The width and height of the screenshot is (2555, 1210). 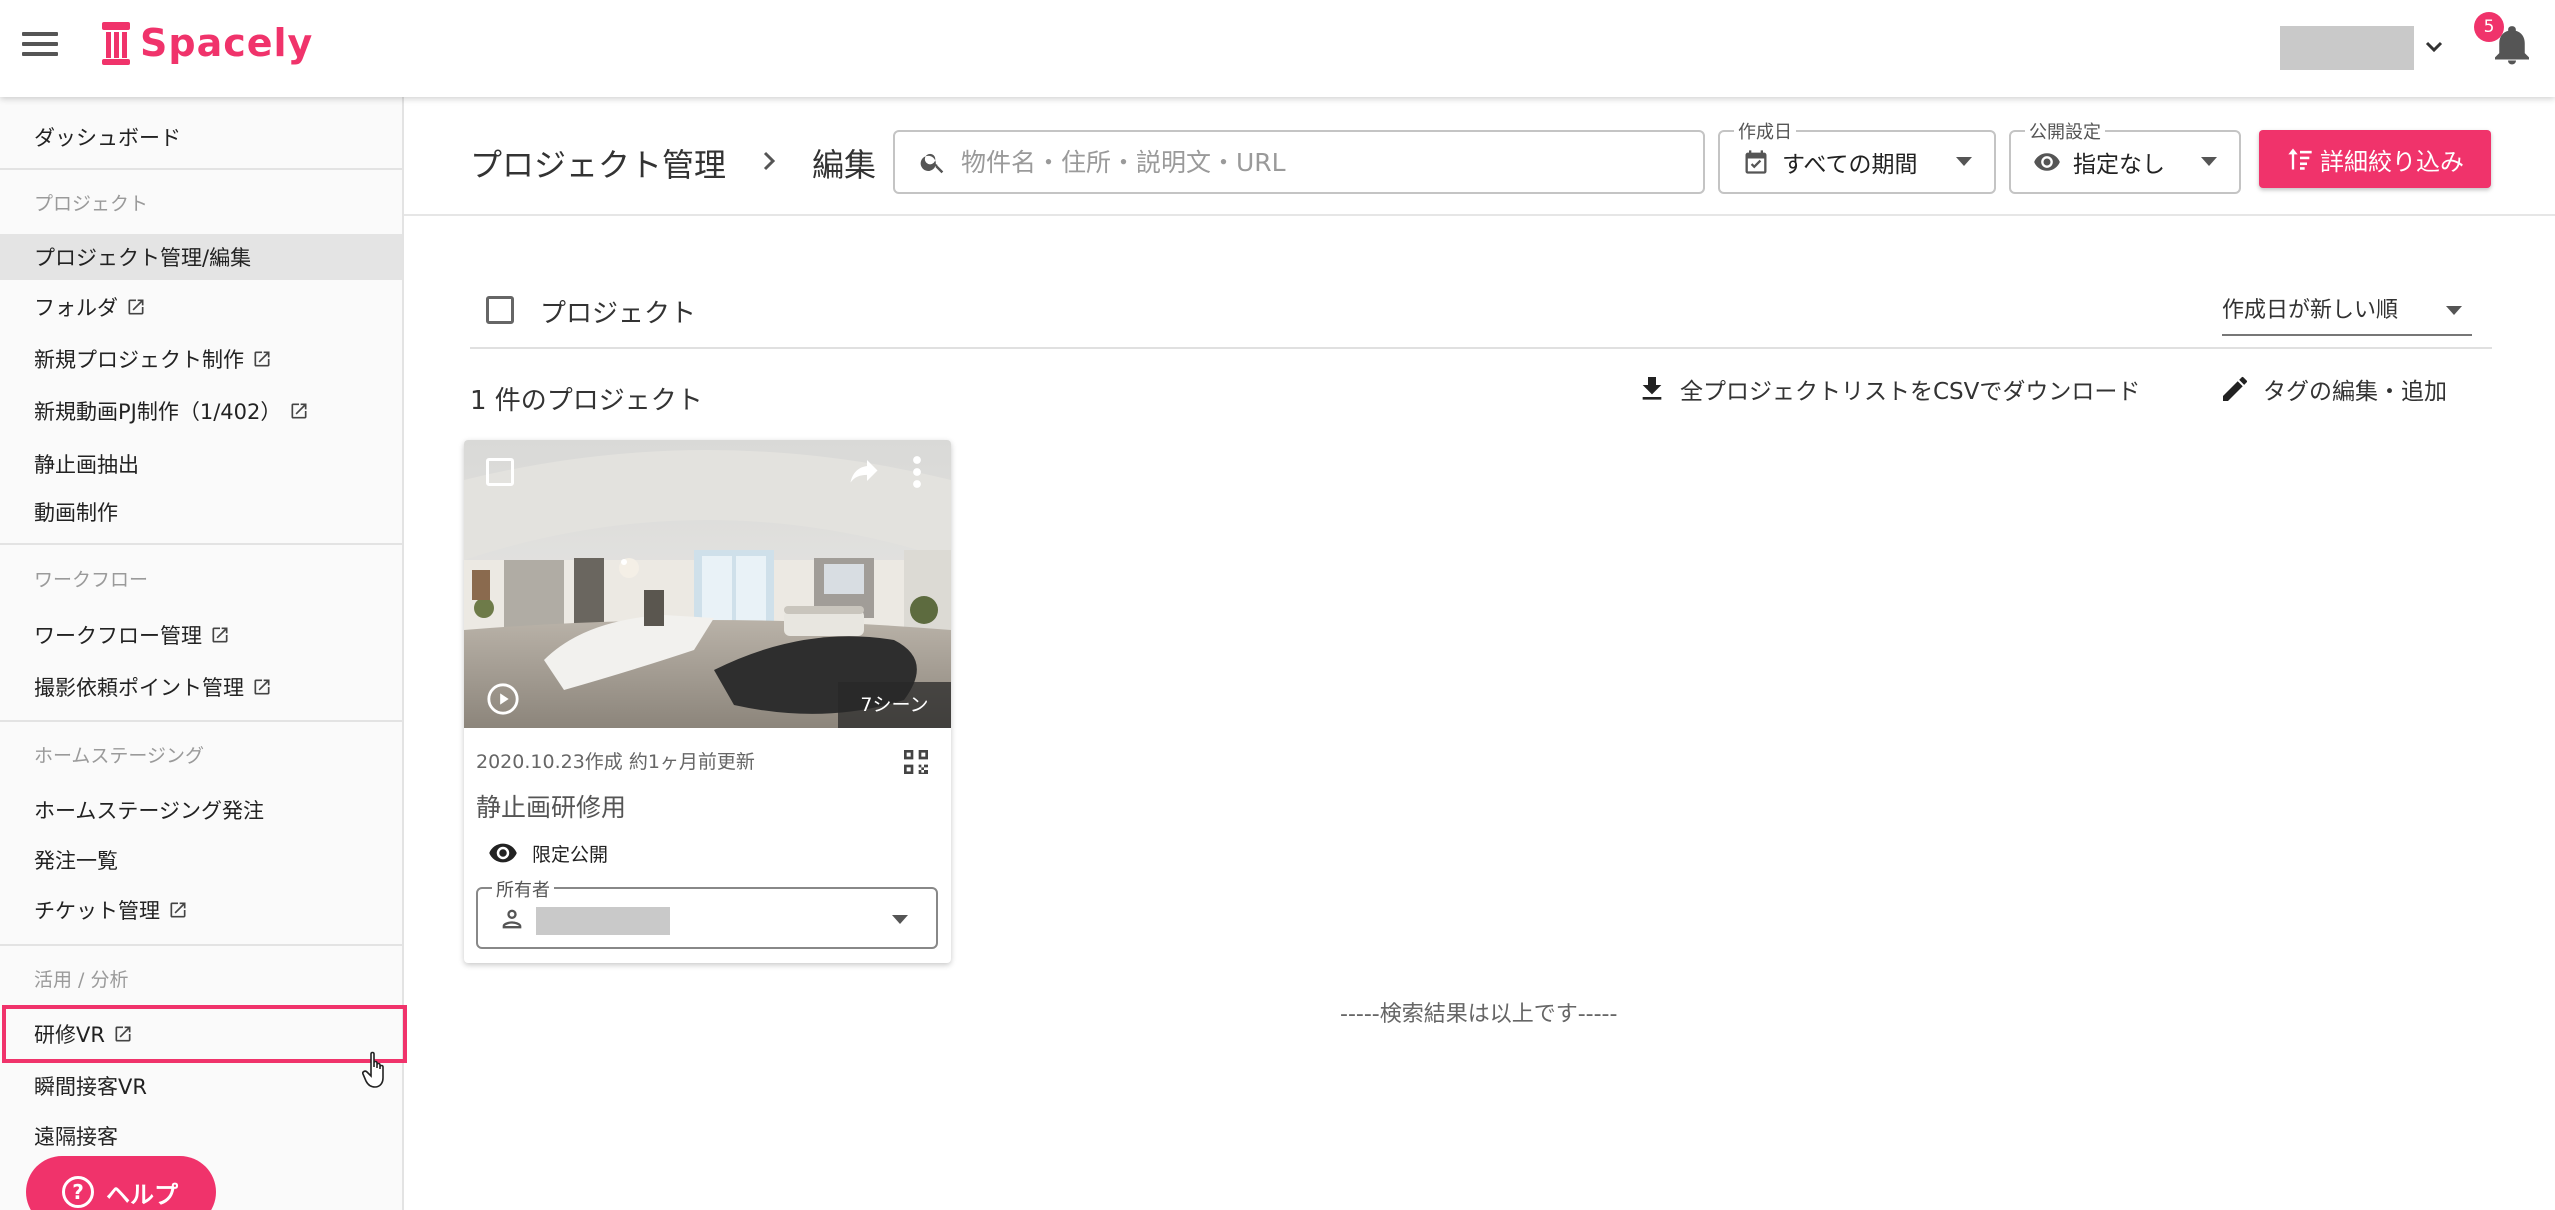 I want to click on chevron-down-icon, so click(x=2434, y=46).